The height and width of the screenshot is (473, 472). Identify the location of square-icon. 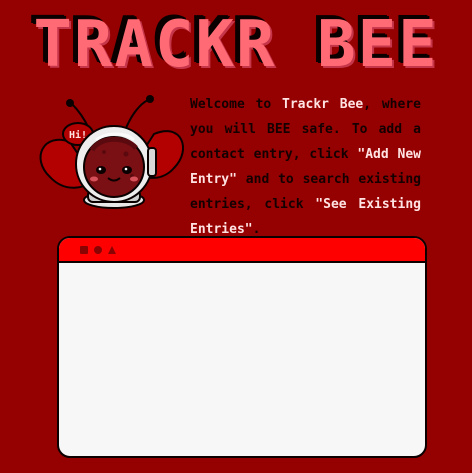
(84, 249).